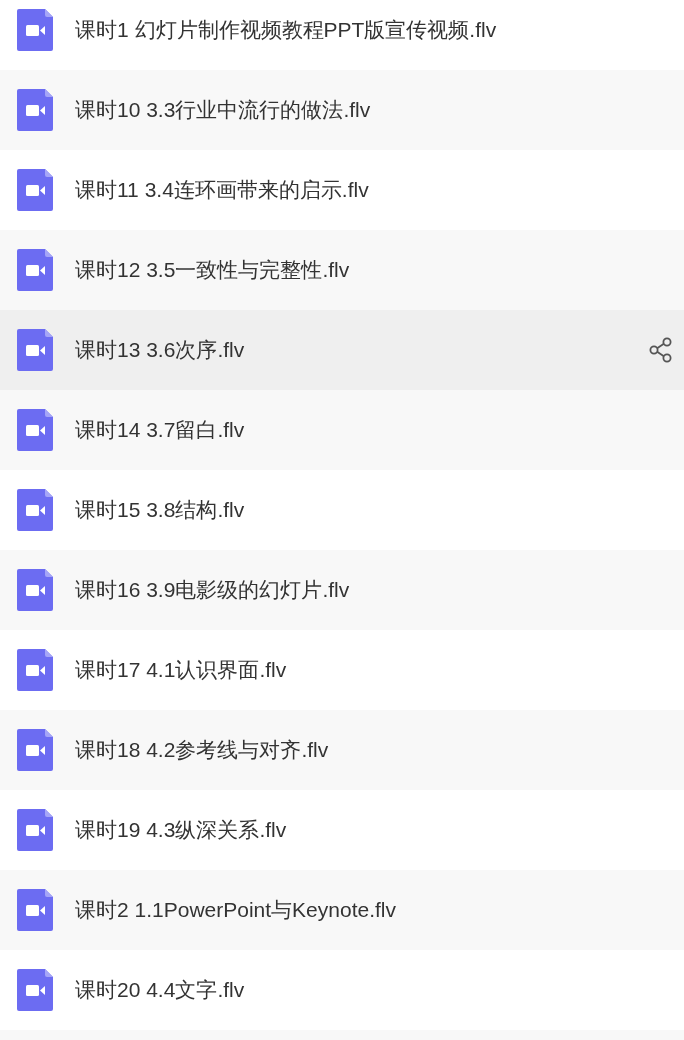  I want to click on file-name: 课时12 3.5一致性与完整性.flv, so click(213, 270).